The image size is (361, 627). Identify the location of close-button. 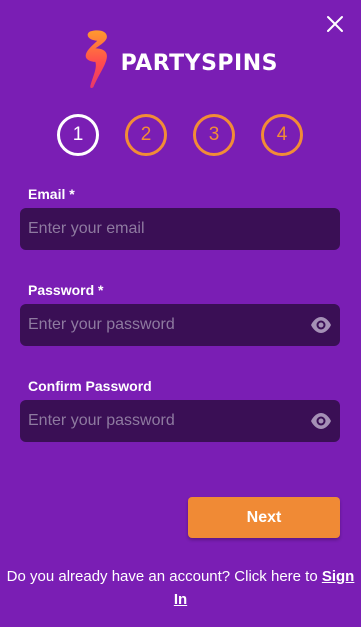
(335, 24).